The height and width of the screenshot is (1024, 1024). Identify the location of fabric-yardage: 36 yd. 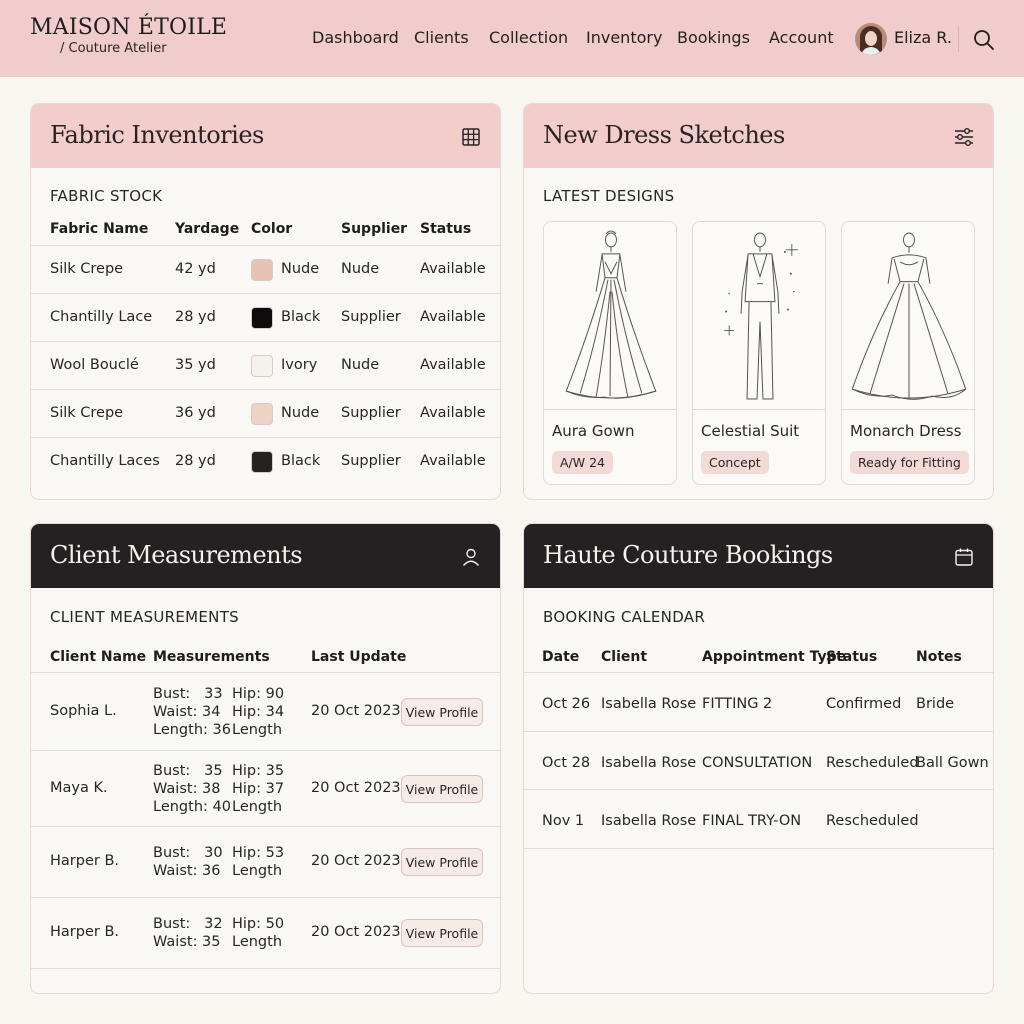
(195, 413).